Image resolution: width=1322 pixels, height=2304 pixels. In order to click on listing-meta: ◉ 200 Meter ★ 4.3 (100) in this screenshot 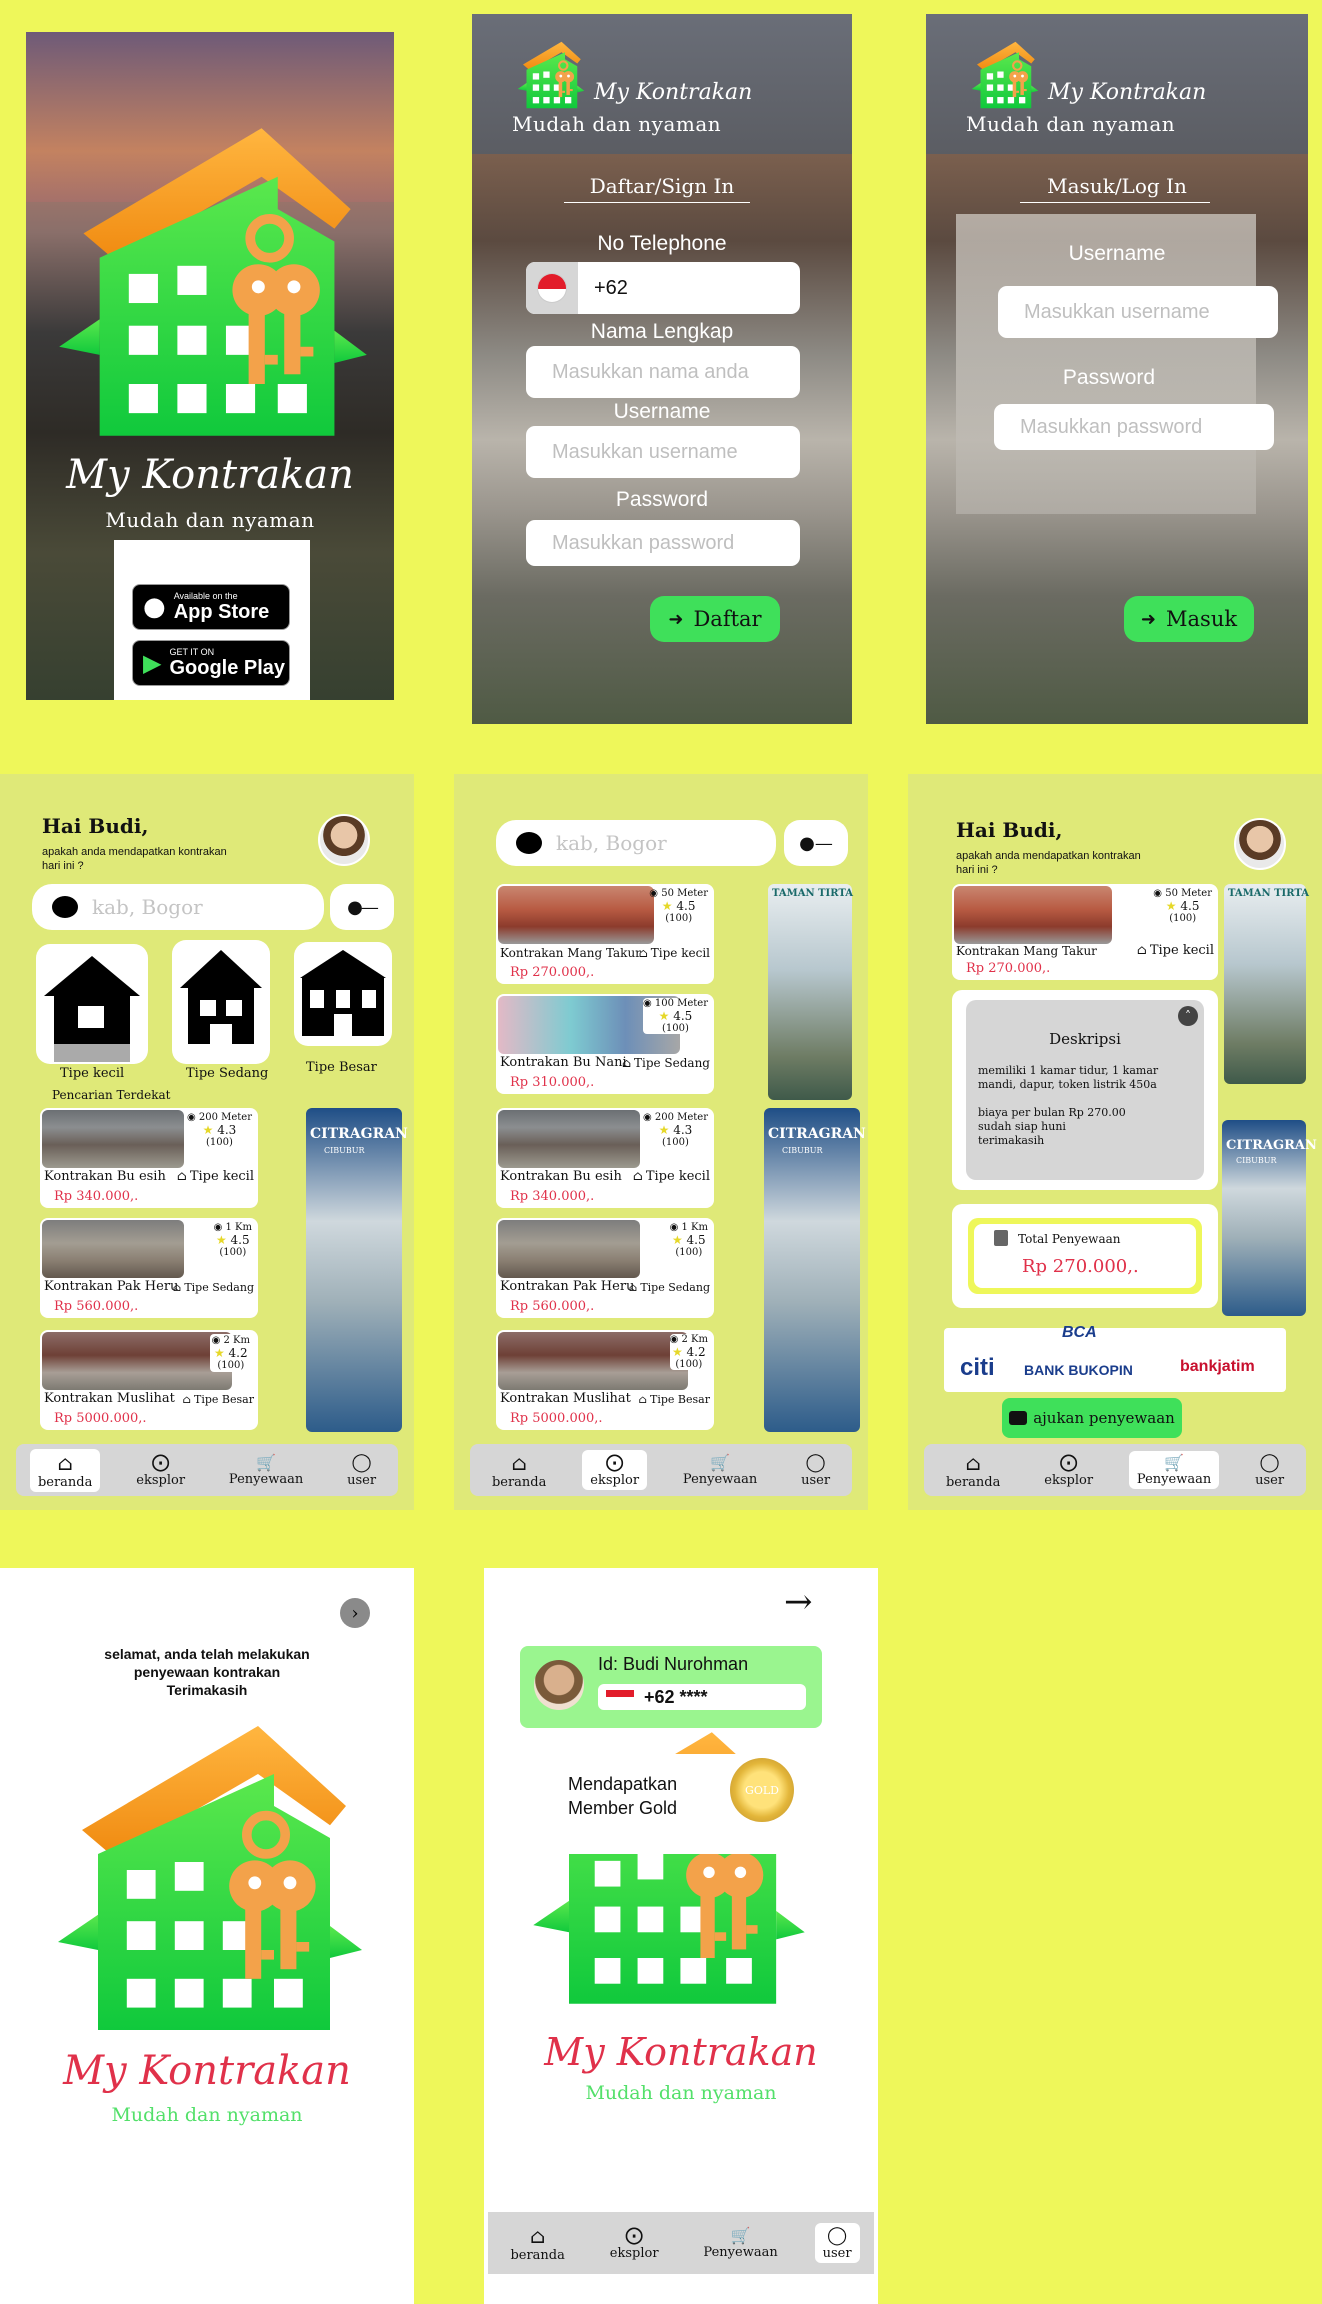, I will do `click(675, 1130)`.